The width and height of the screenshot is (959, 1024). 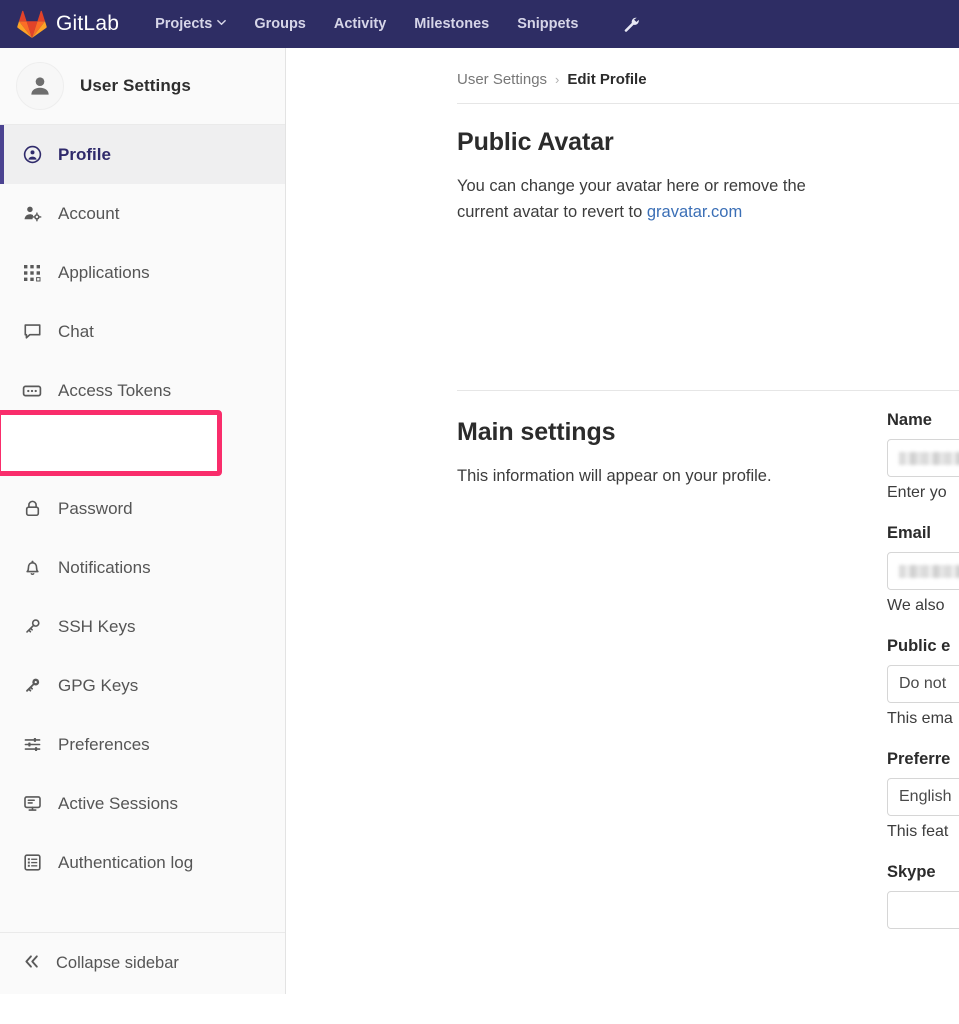 What do you see at coordinates (536, 432) in the screenshot?
I see `main-settings-title: Main settings` at bounding box center [536, 432].